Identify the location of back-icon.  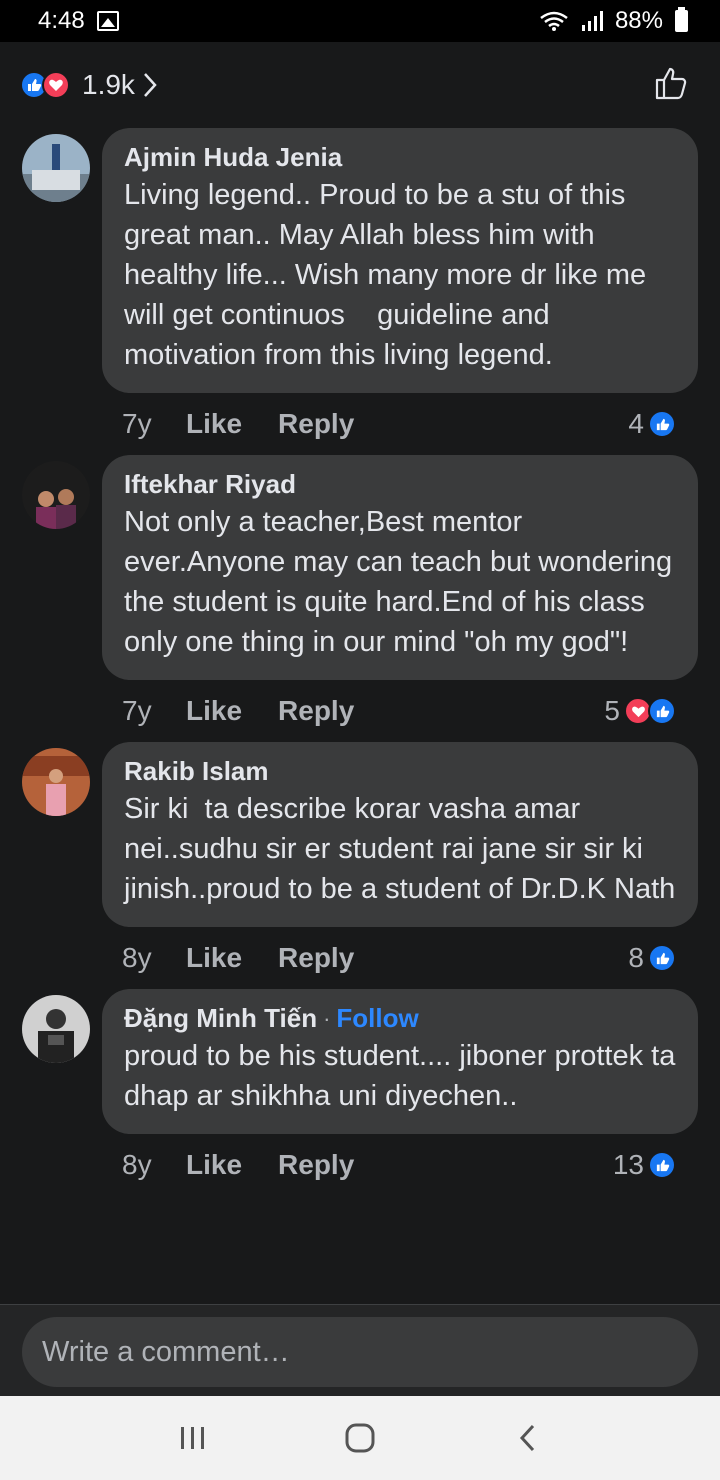
(526, 1438).